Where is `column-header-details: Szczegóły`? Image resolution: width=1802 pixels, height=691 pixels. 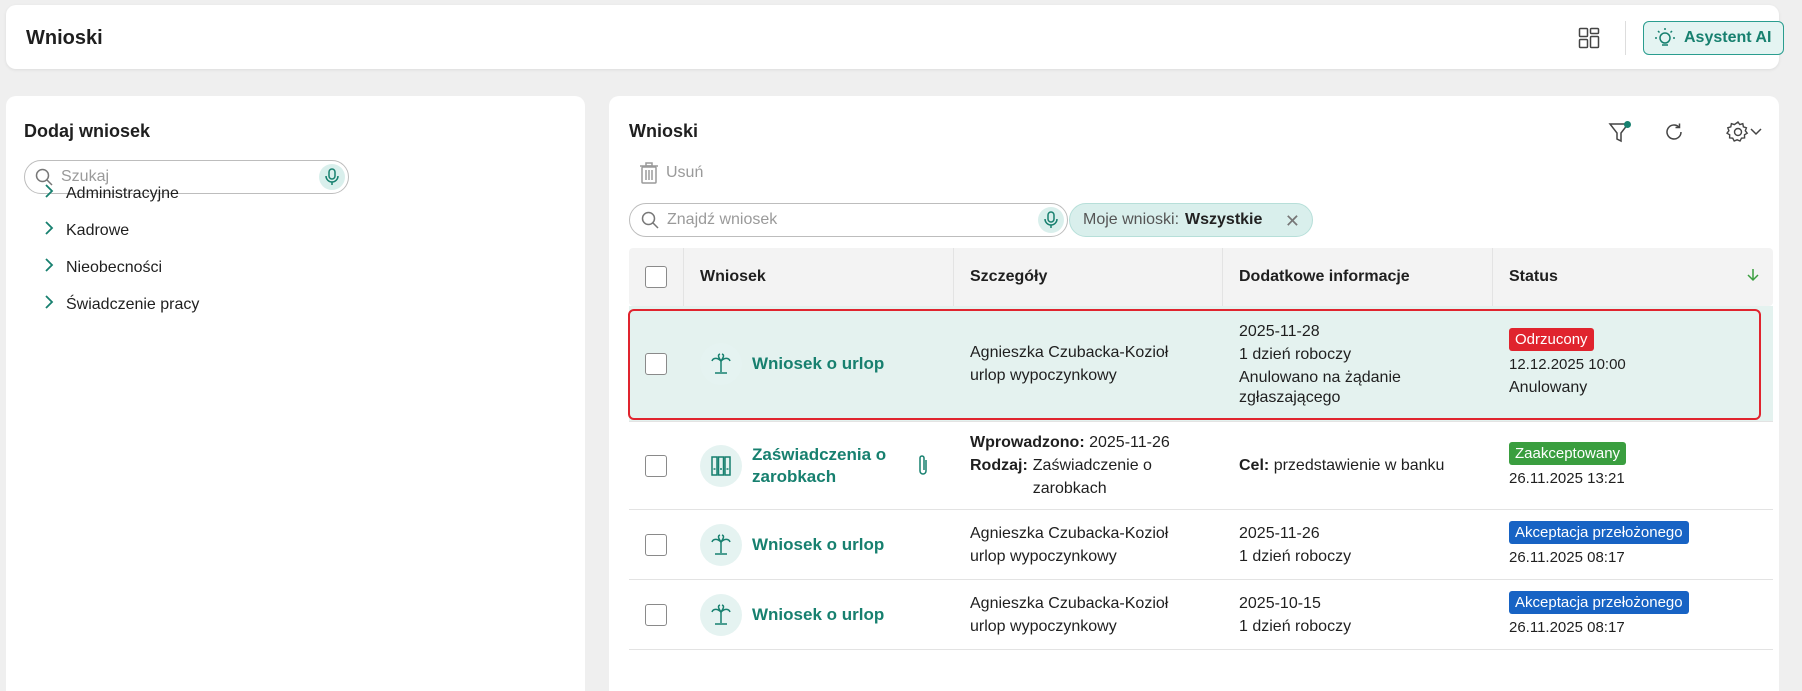
column-header-details: Szczegóły is located at coordinates (1088, 277).